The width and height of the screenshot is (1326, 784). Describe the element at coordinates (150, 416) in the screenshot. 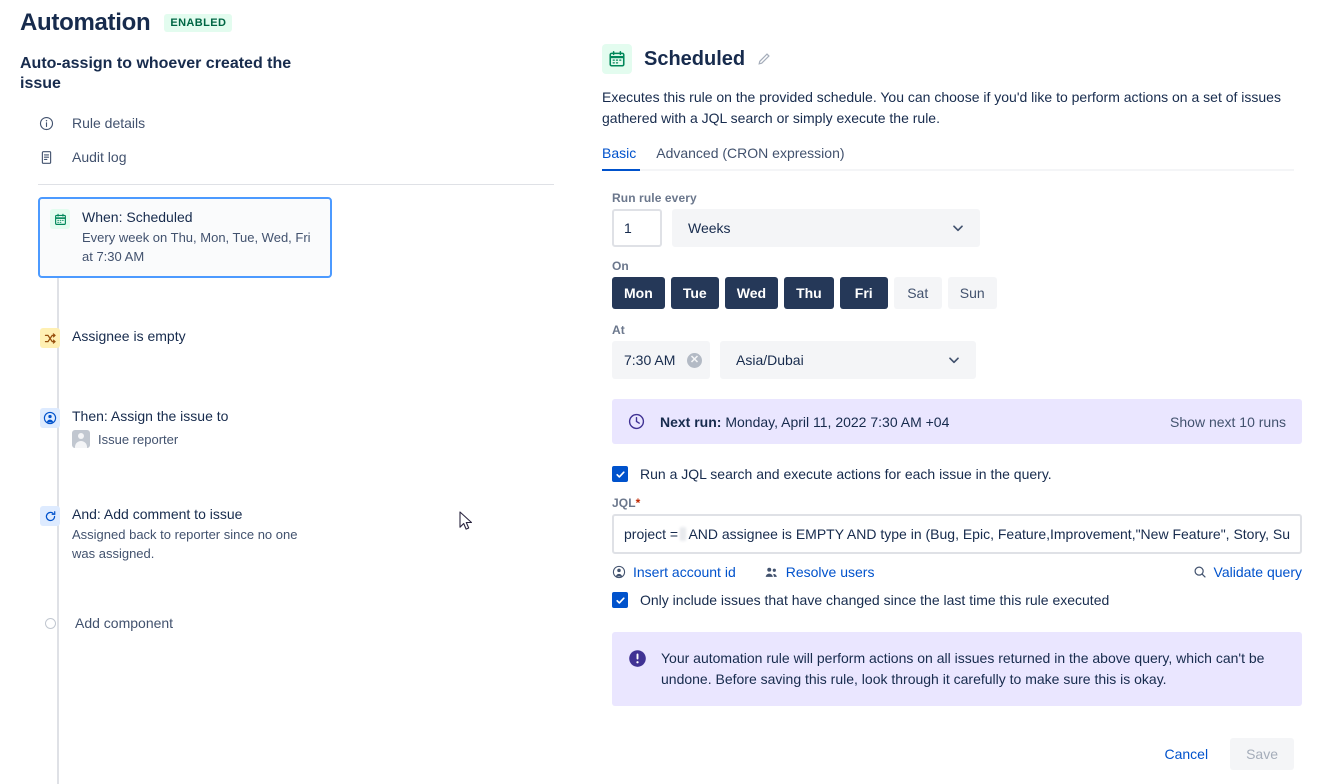

I see `component-title: Then: Assign the issue to` at that location.